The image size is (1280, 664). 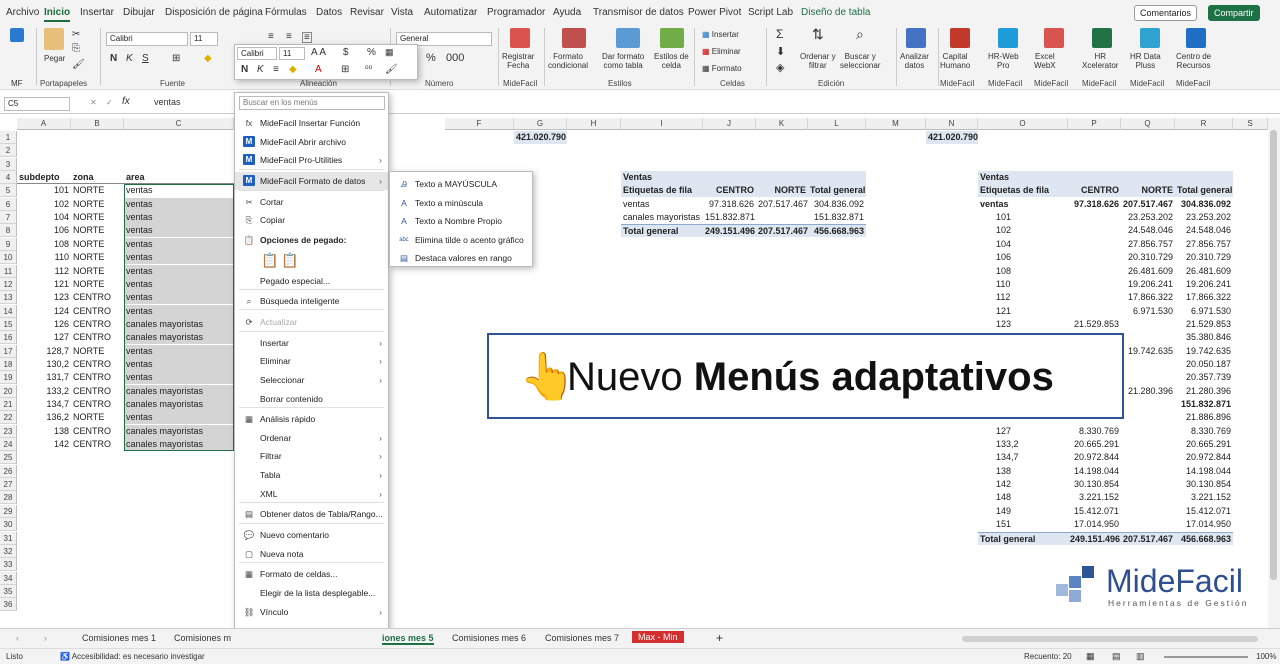 What do you see at coordinates (17, 35) in the screenshot?
I see `mf-icon` at bounding box center [17, 35].